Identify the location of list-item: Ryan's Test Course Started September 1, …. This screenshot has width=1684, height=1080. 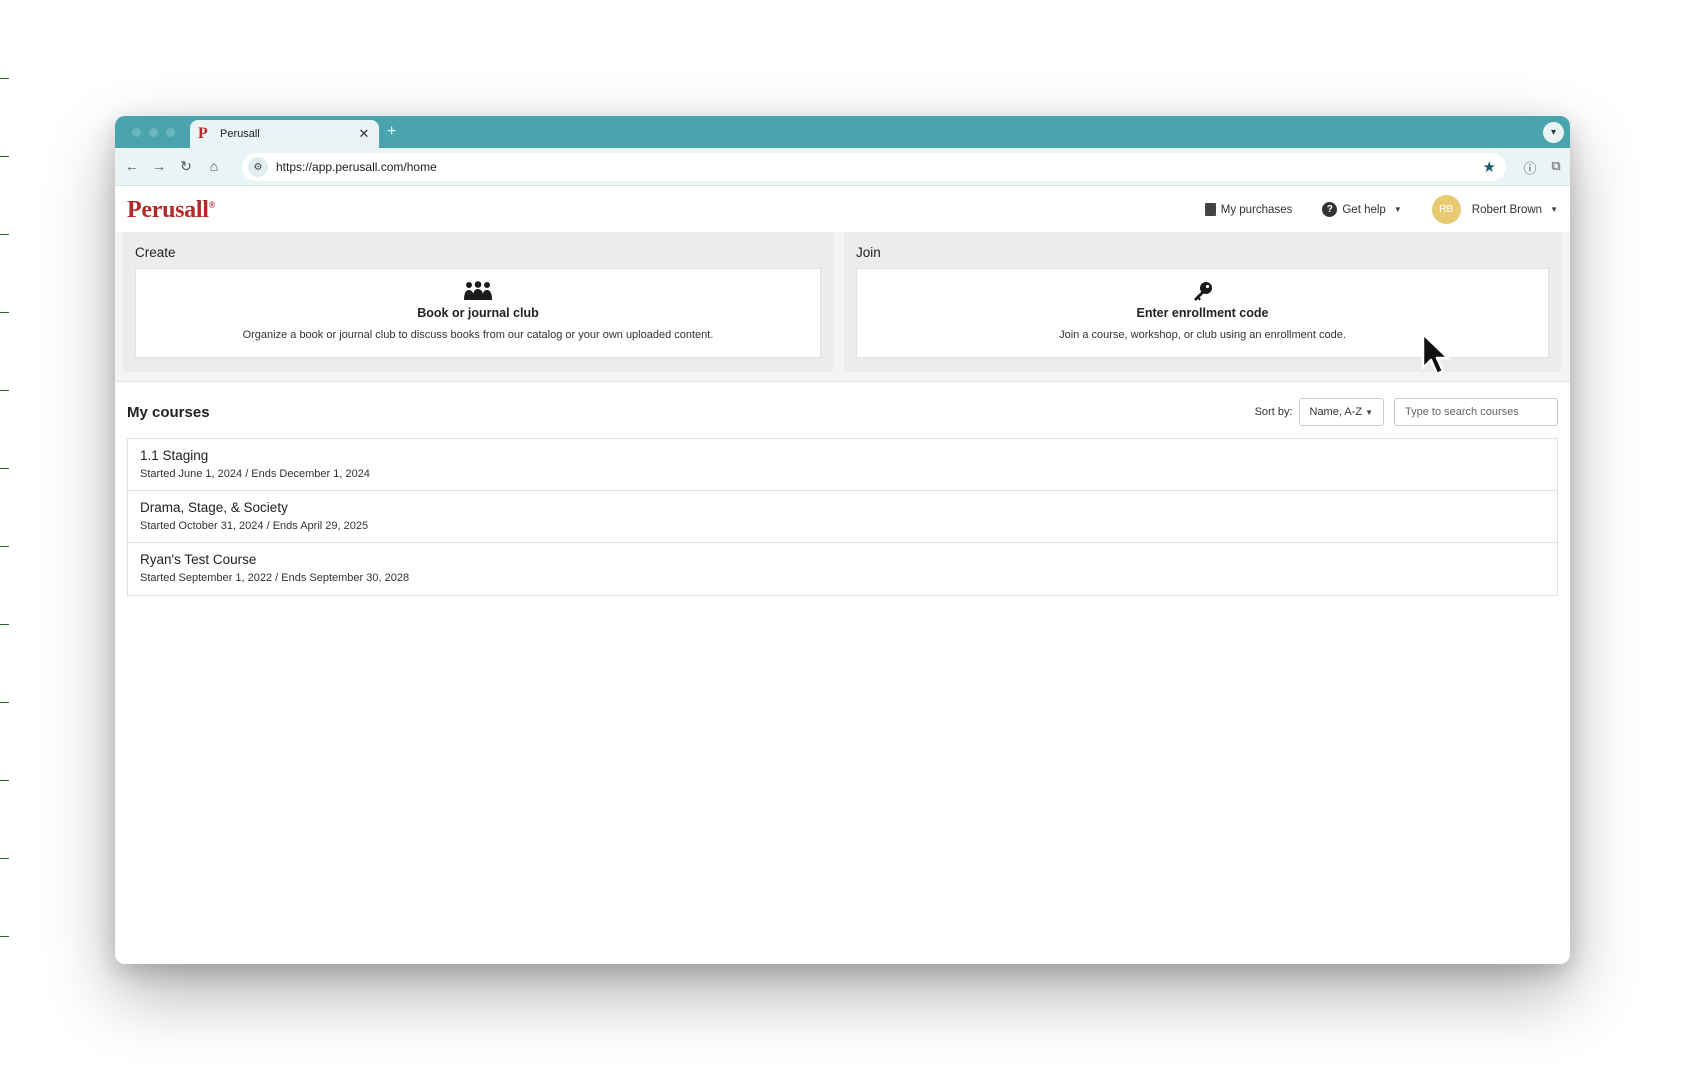
(842, 569).